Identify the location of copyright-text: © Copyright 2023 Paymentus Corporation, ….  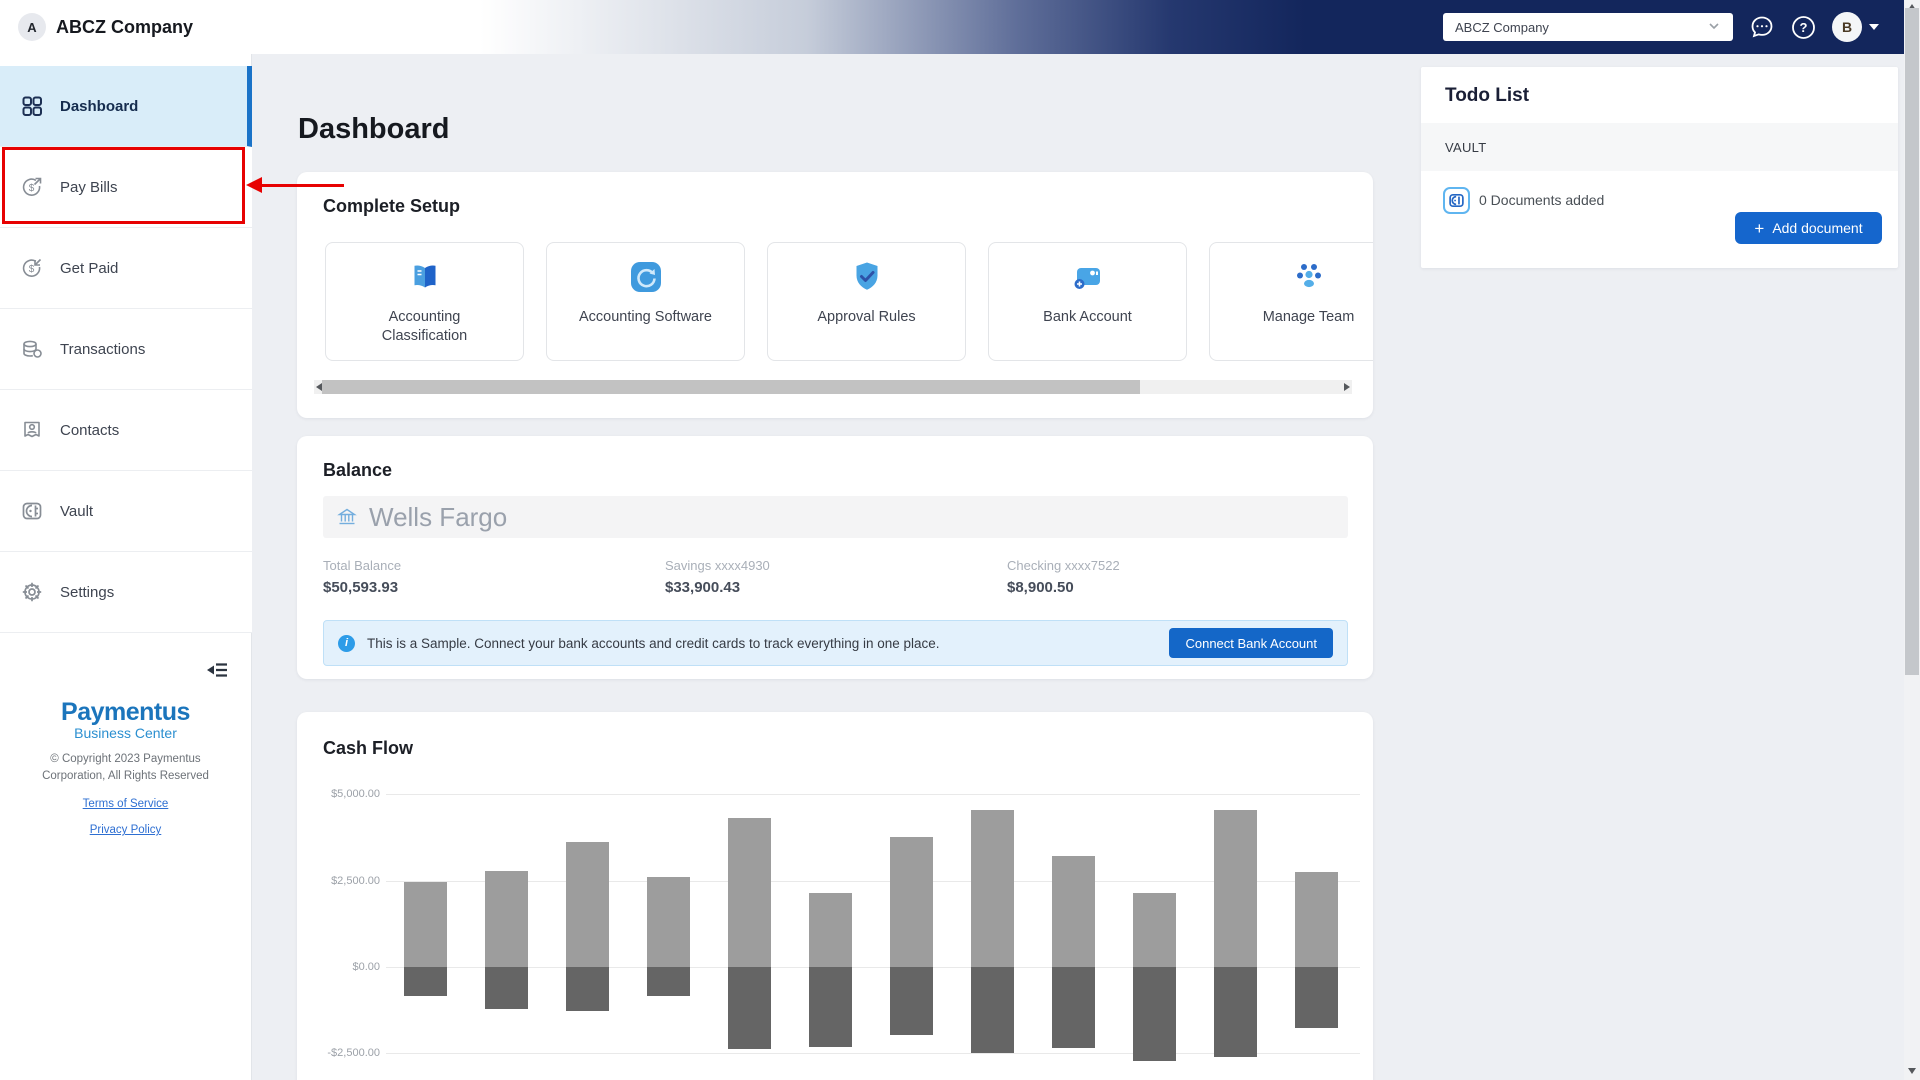
(125, 767).